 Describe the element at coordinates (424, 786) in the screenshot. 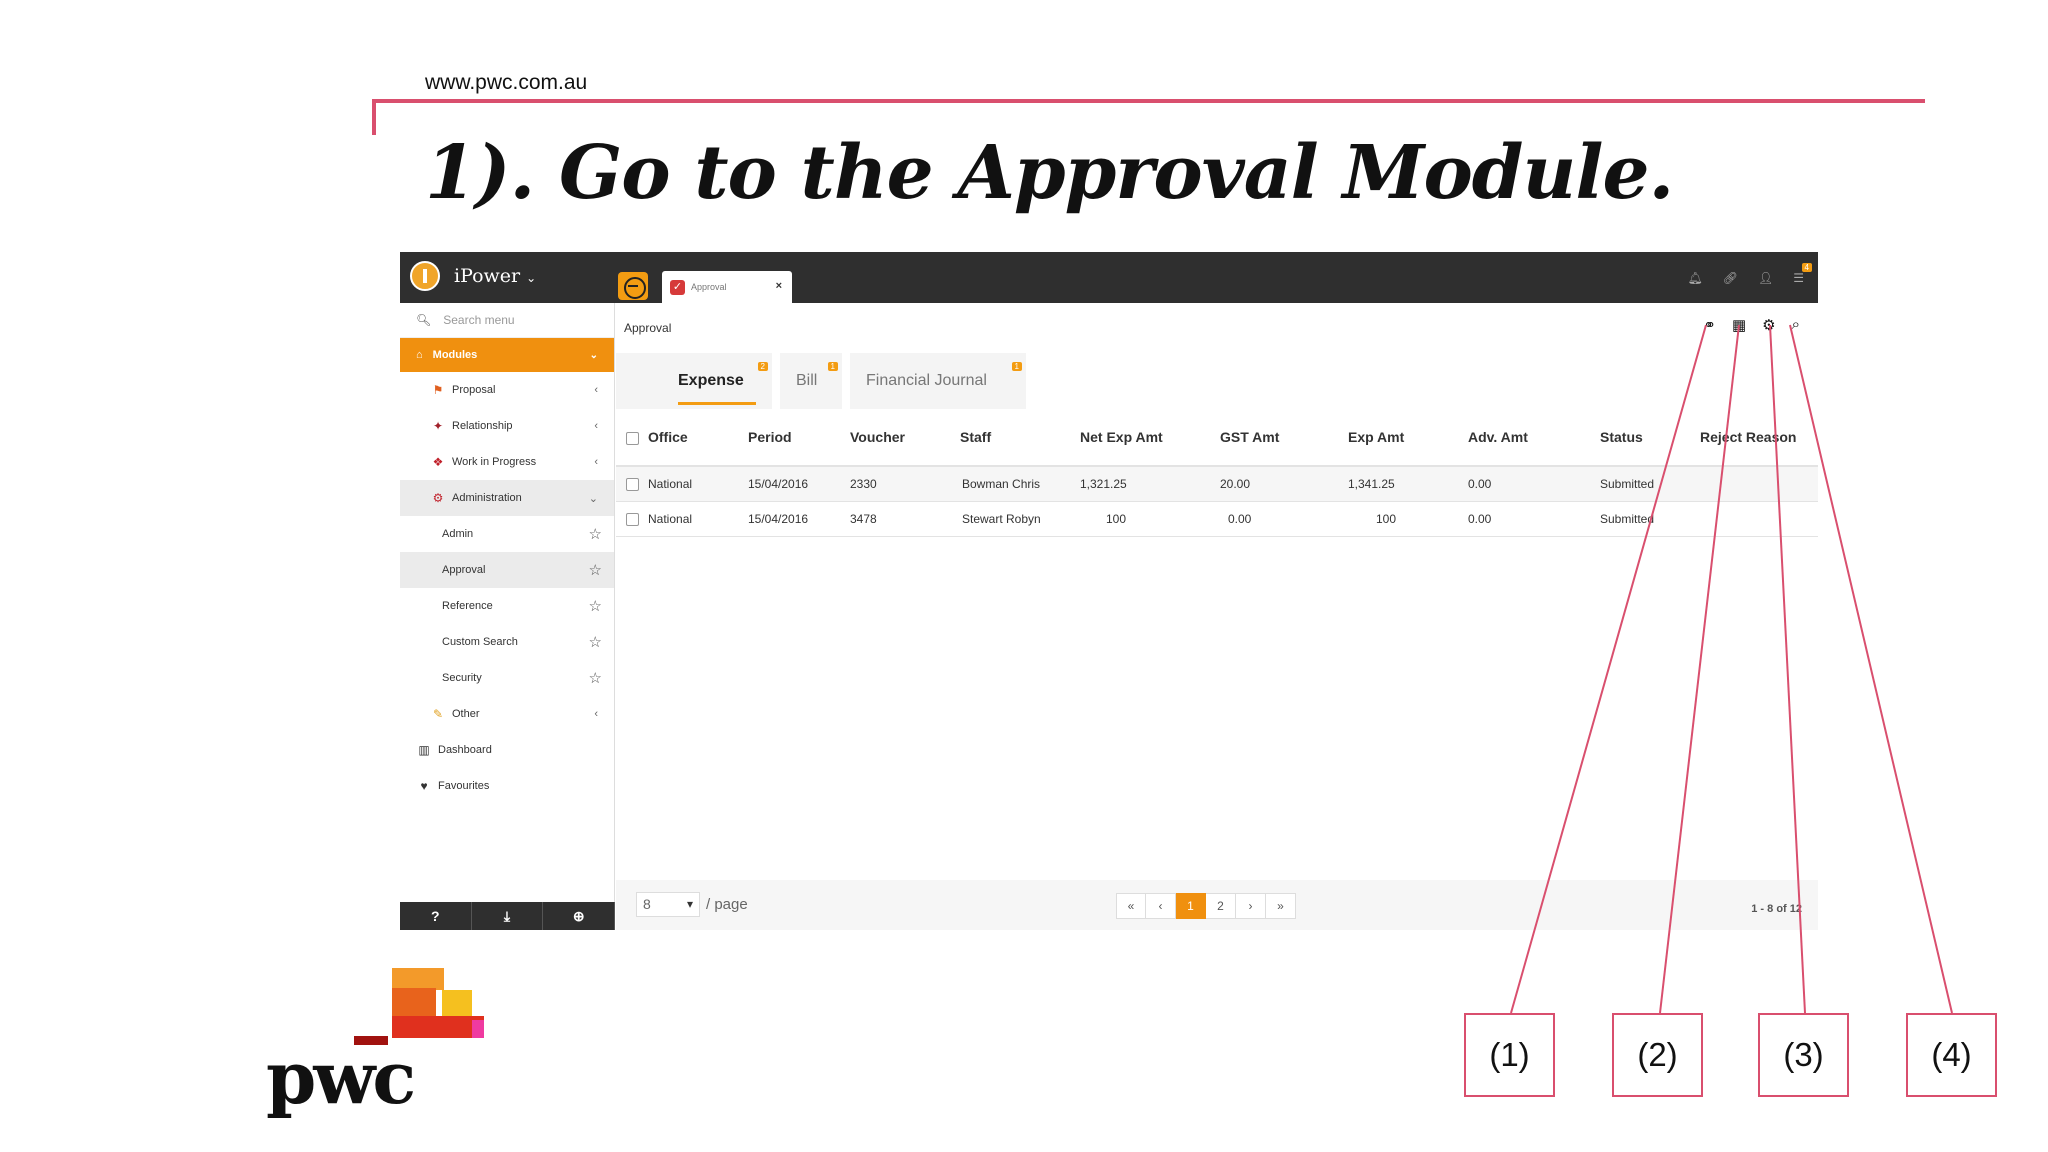

I see `heart-icon: ♥` at that location.